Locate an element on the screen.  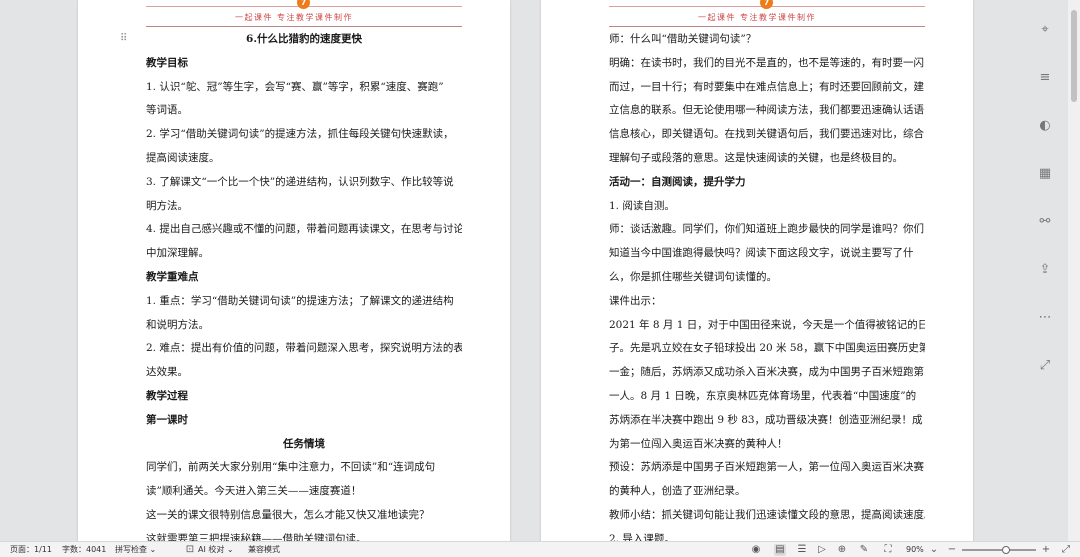
text-line: 理解句子或段落的意思。这是快速阅读的关键，也是终极目的。 is located at coordinates (756, 157).